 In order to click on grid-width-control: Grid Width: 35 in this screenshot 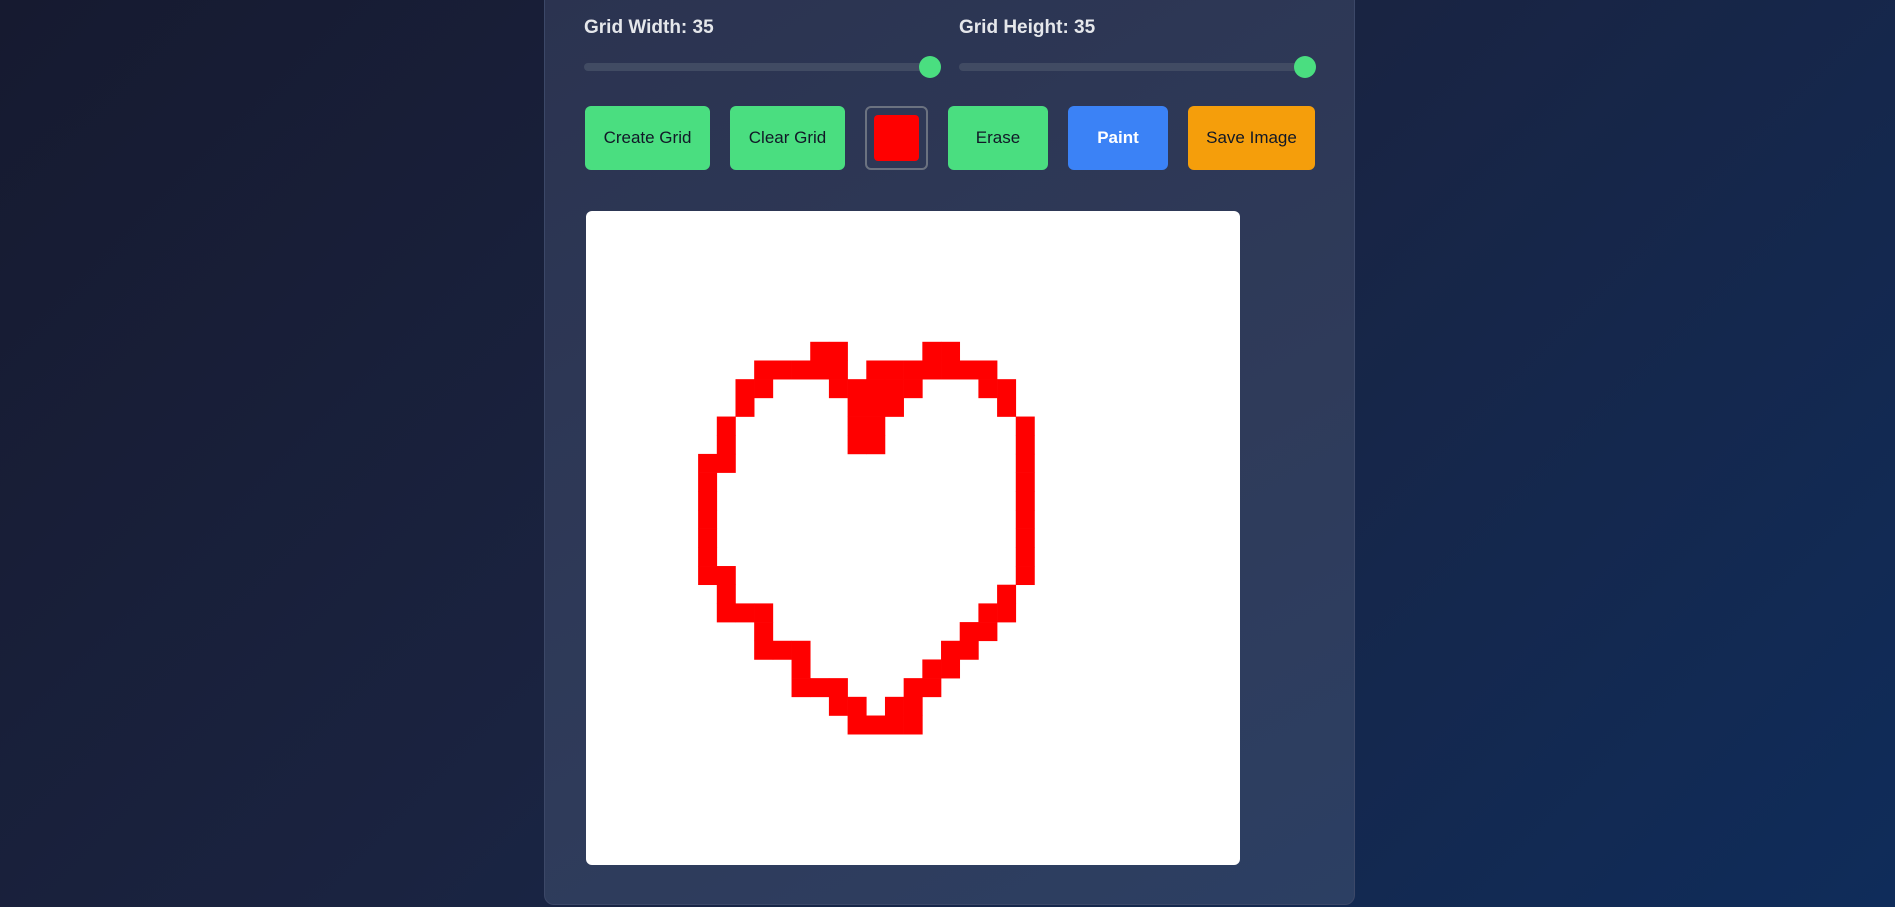, I will do `click(762, 47)`.